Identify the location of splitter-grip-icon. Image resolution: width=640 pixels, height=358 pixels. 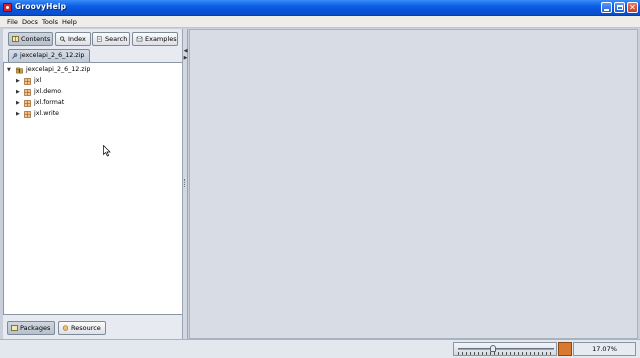
(185, 183).